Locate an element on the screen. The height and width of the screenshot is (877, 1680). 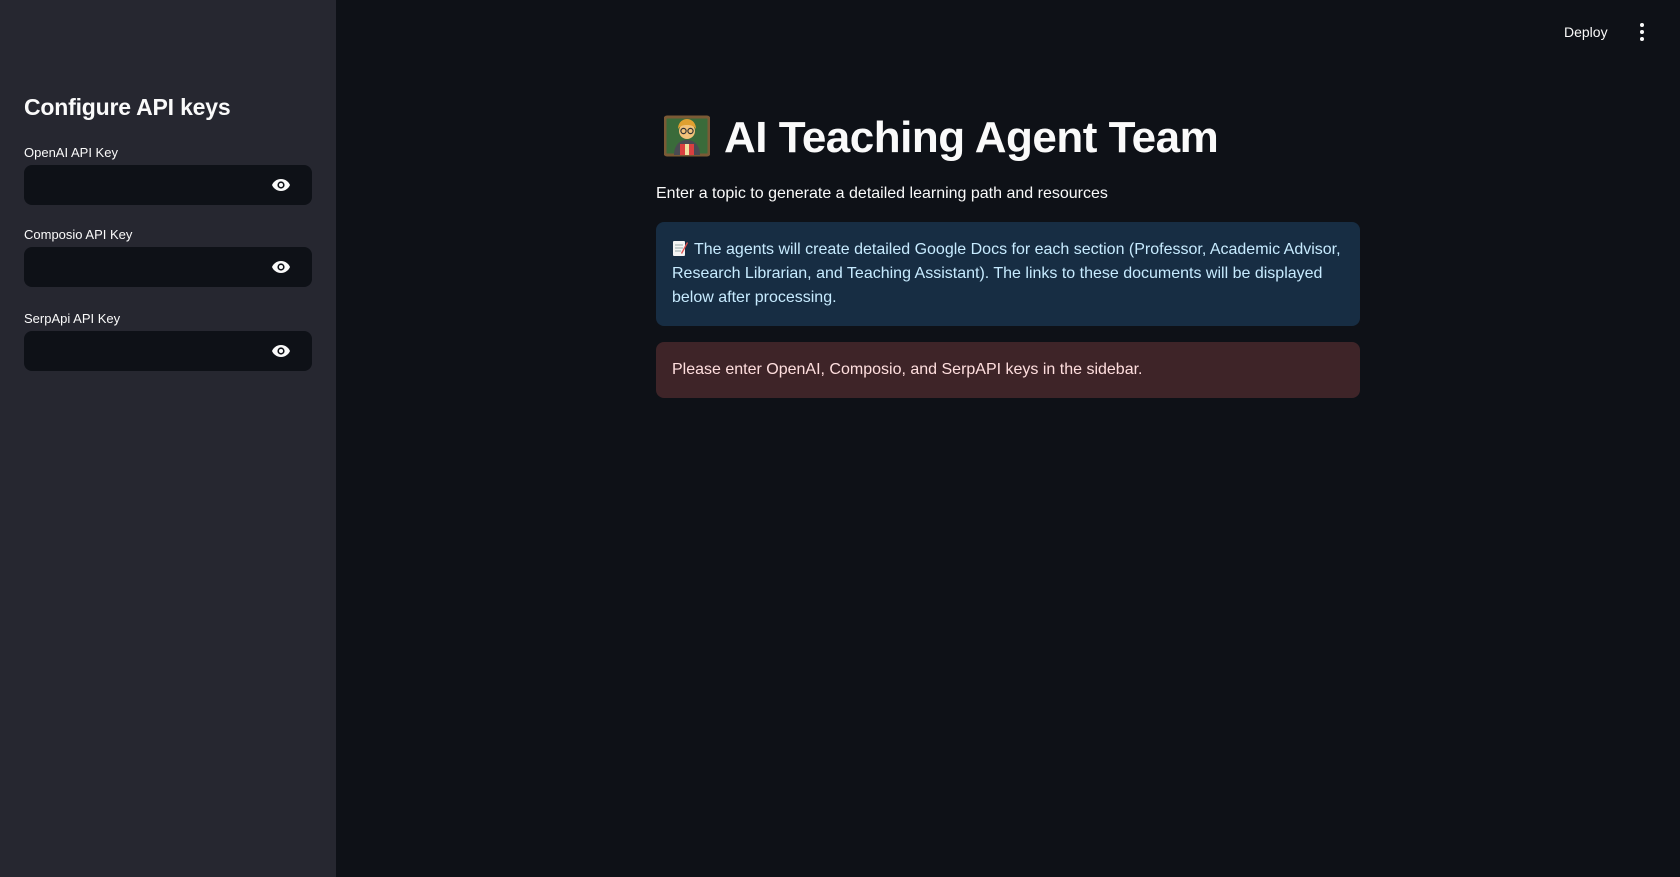
teacher-emoji-icon is located at coordinates (687, 136).